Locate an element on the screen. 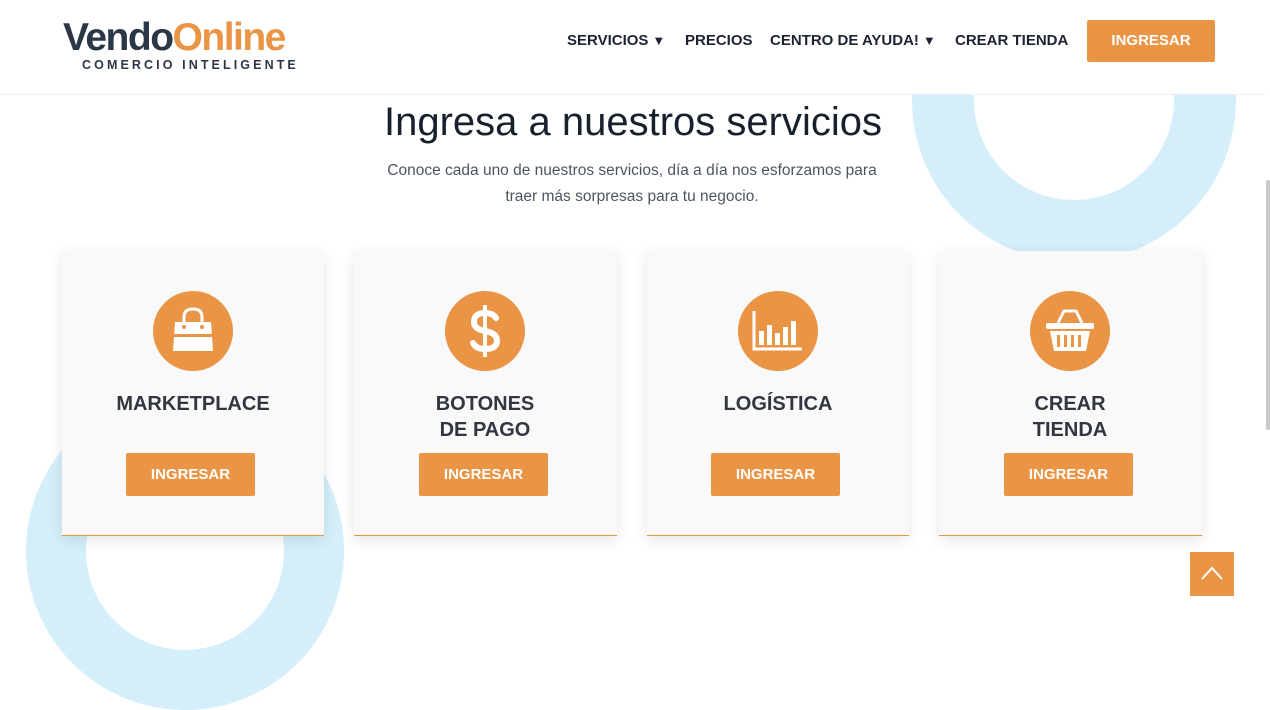  subtitle-line: traer más sorpresas para tu negocio. is located at coordinates (632, 196).